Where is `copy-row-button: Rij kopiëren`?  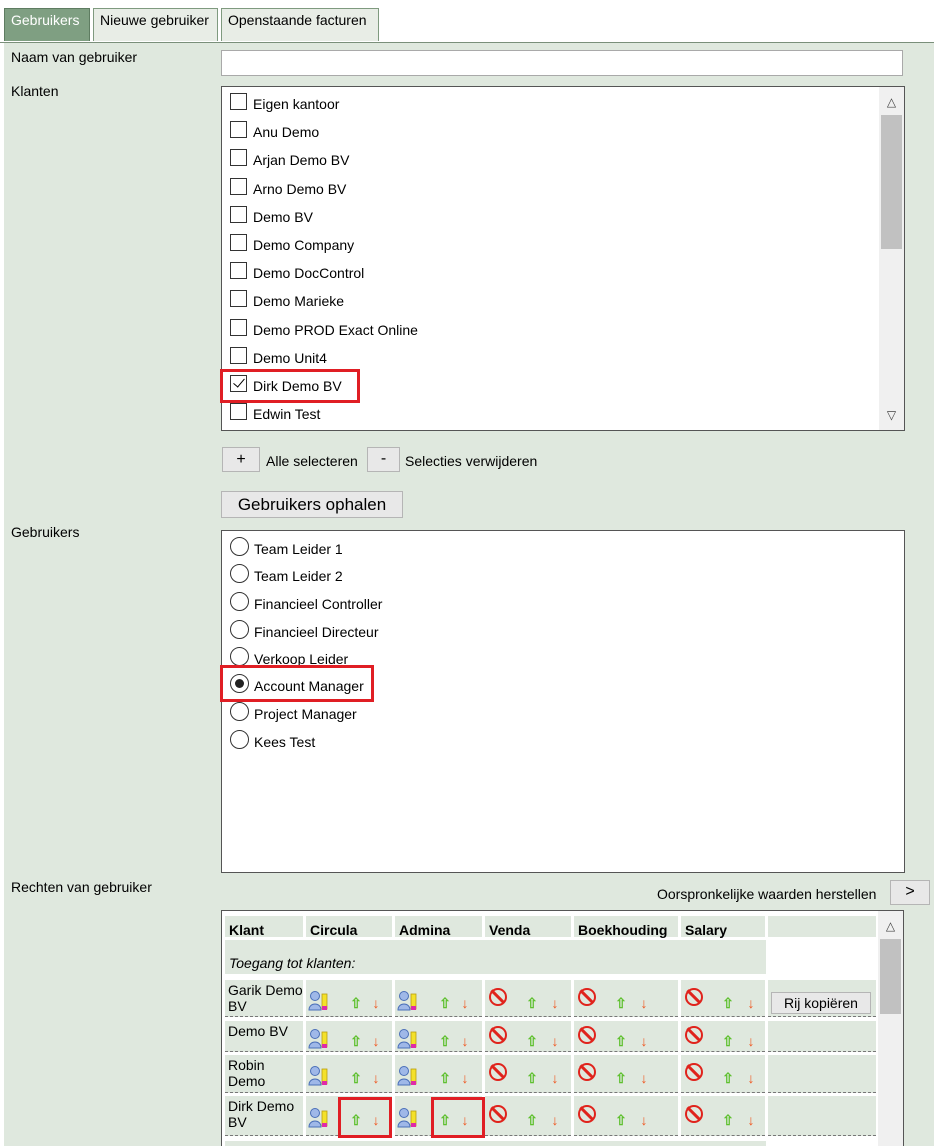
copy-row-button: Rij kopiëren is located at coordinates (821, 1003).